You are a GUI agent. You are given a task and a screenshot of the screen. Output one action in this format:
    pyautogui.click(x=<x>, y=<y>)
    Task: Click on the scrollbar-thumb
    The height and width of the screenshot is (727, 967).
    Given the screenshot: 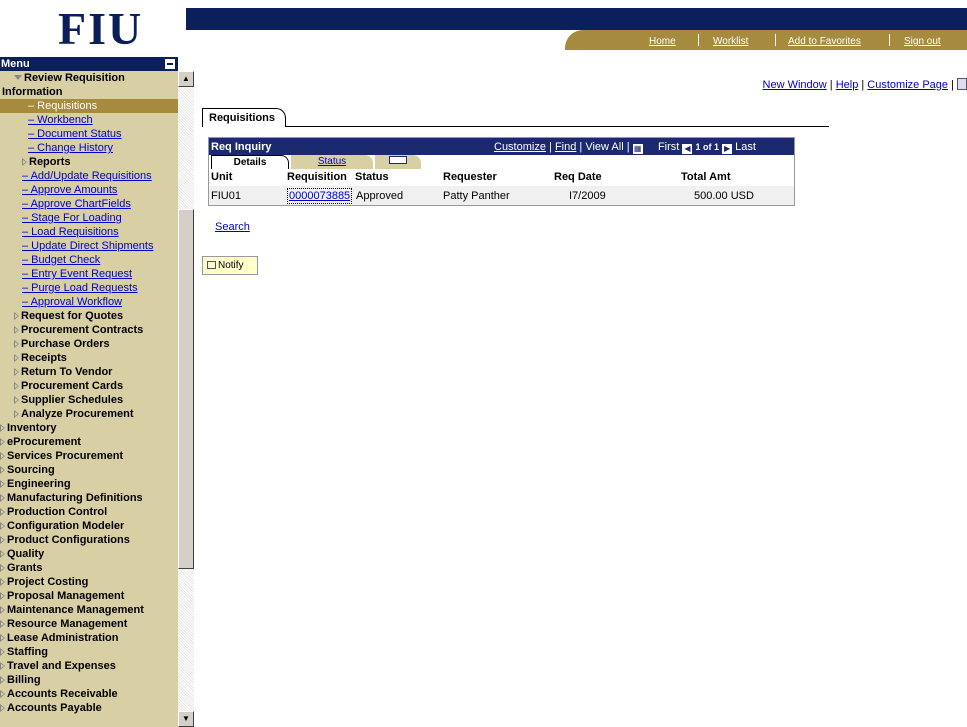 What is the action you would take?
    pyautogui.click(x=186, y=389)
    